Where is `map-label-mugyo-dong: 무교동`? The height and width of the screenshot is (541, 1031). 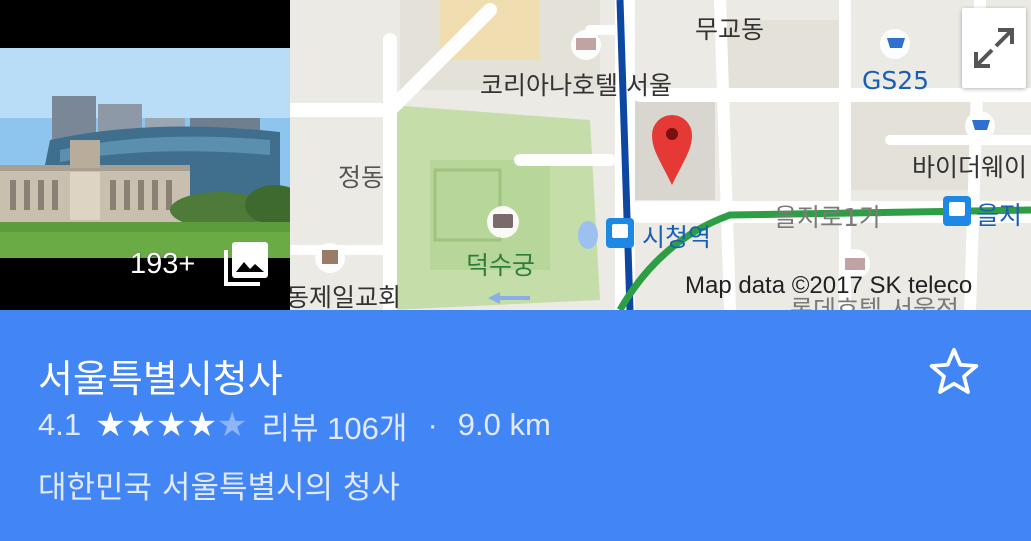 map-label-mugyo-dong: 무교동 is located at coordinates (730, 29).